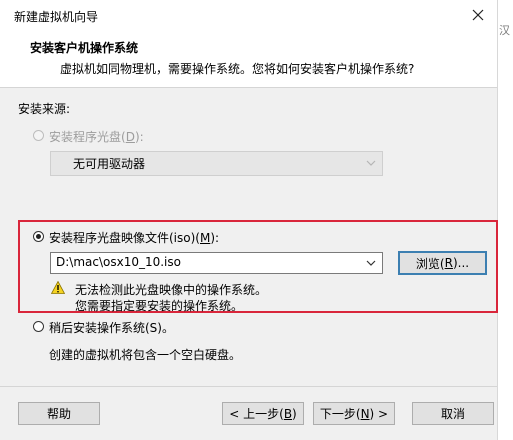  Describe the element at coordinates (118, 262) in the screenshot. I see `iso-path-value: D:\mac\osx10_10.iso` at that location.